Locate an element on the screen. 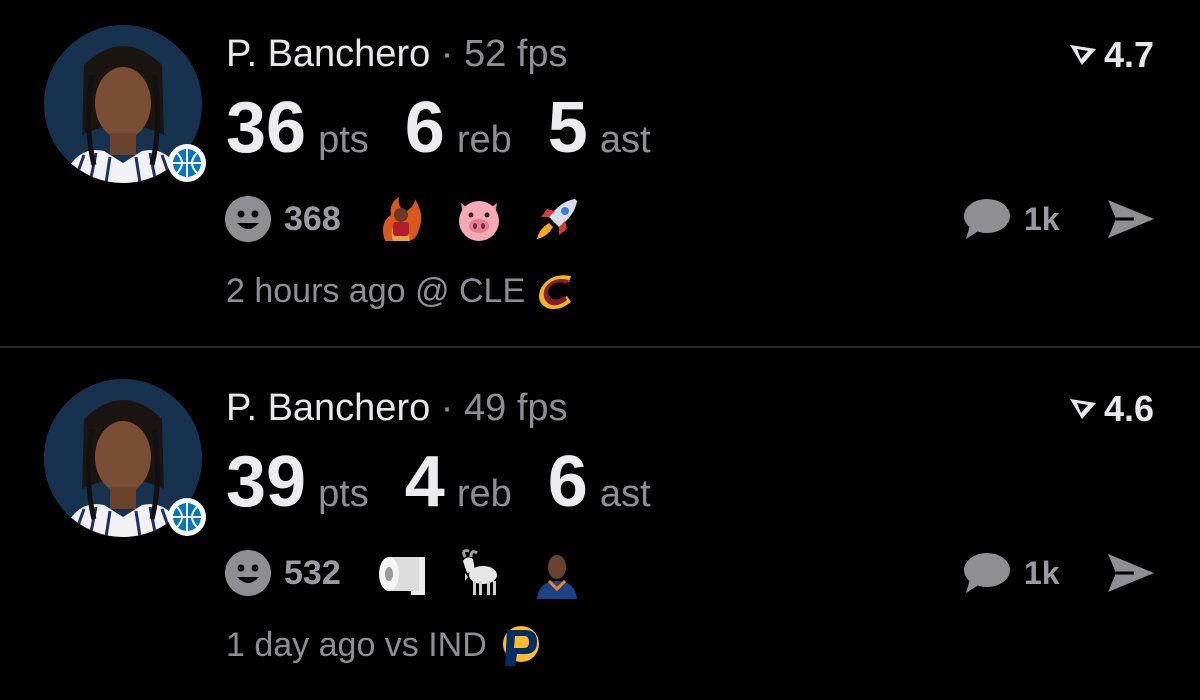 The image size is (1200, 700). stat-line: 39 pts 4 reb 6 ast is located at coordinates (438, 482).